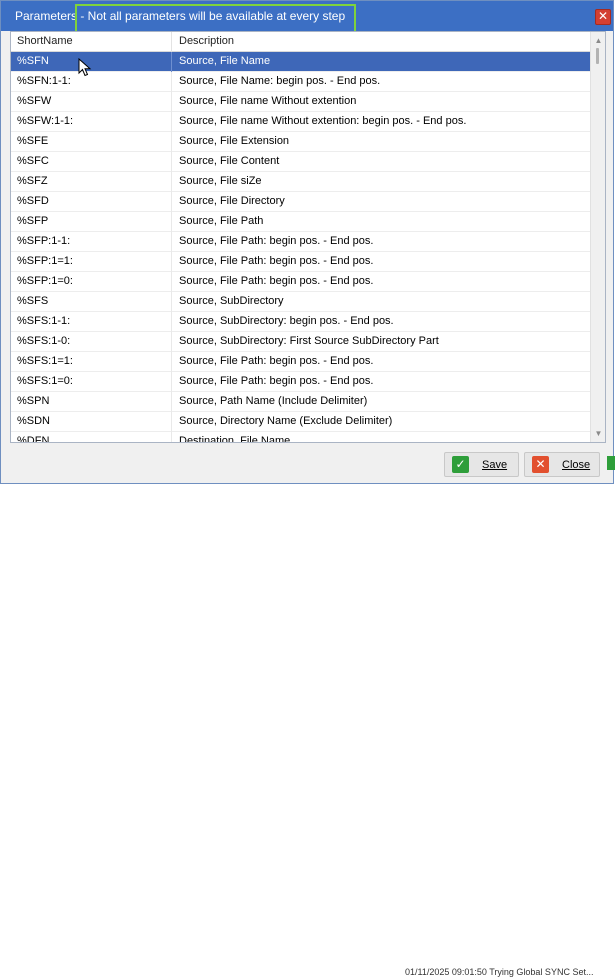  What do you see at coordinates (597, 237) in the screenshot?
I see `vertical-scrollbar: ▲ ▼` at bounding box center [597, 237].